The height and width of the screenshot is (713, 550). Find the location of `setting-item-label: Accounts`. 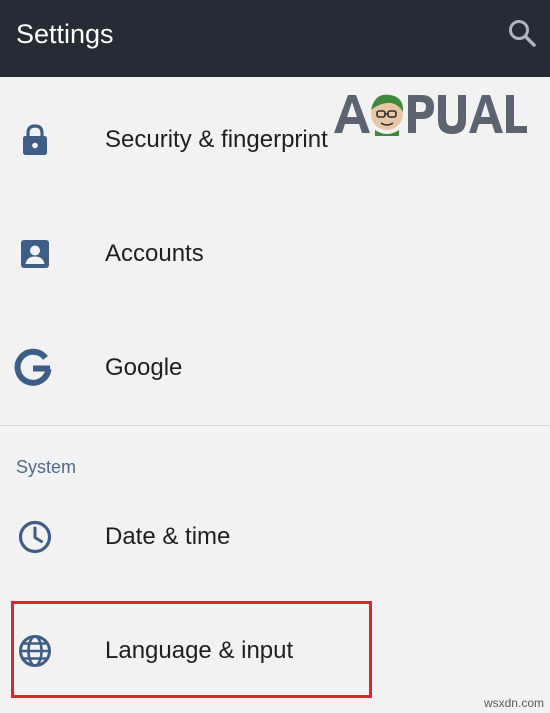

setting-item-label: Accounts is located at coordinates (154, 253).